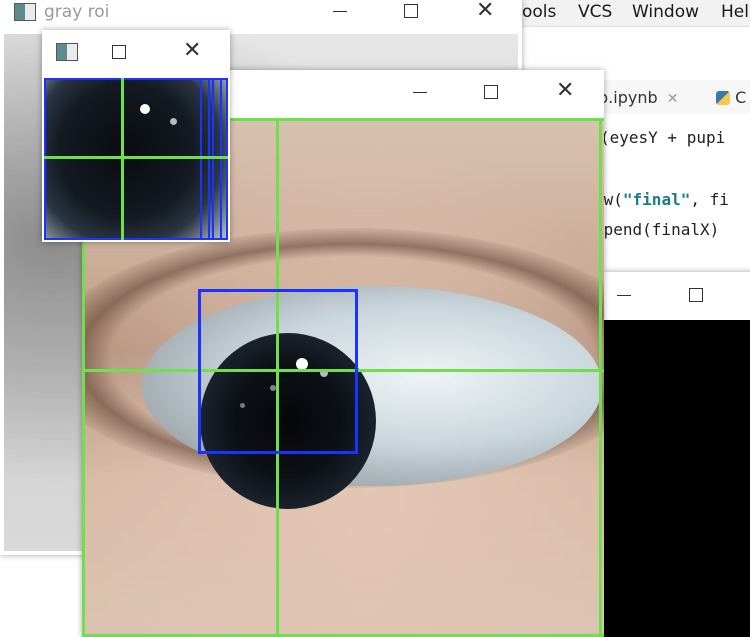  I want to click on code-line-2: ow("final", fi, so click(661, 199).